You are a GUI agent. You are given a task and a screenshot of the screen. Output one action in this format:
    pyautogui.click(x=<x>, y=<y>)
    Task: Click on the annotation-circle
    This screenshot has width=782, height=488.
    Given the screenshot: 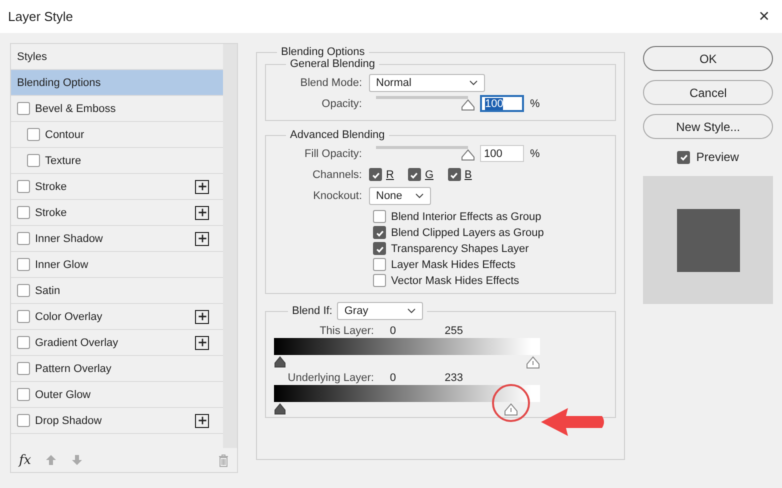 What is the action you would take?
    pyautogui.click(x=511, y=403)
    